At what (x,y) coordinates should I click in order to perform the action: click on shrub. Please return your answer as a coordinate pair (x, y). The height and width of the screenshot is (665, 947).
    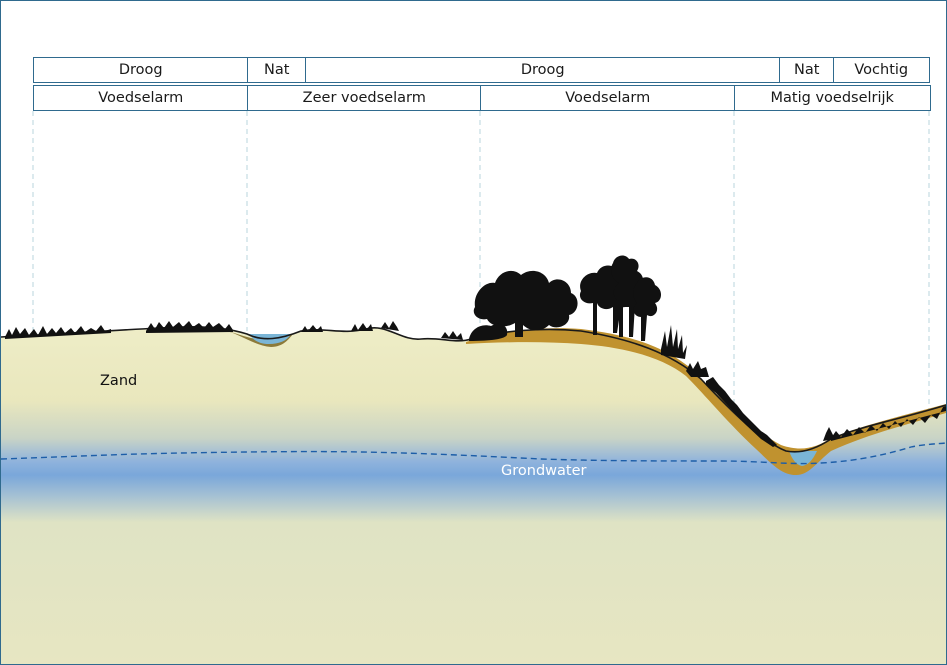
    Looking at the image, I should click on (674, 342).